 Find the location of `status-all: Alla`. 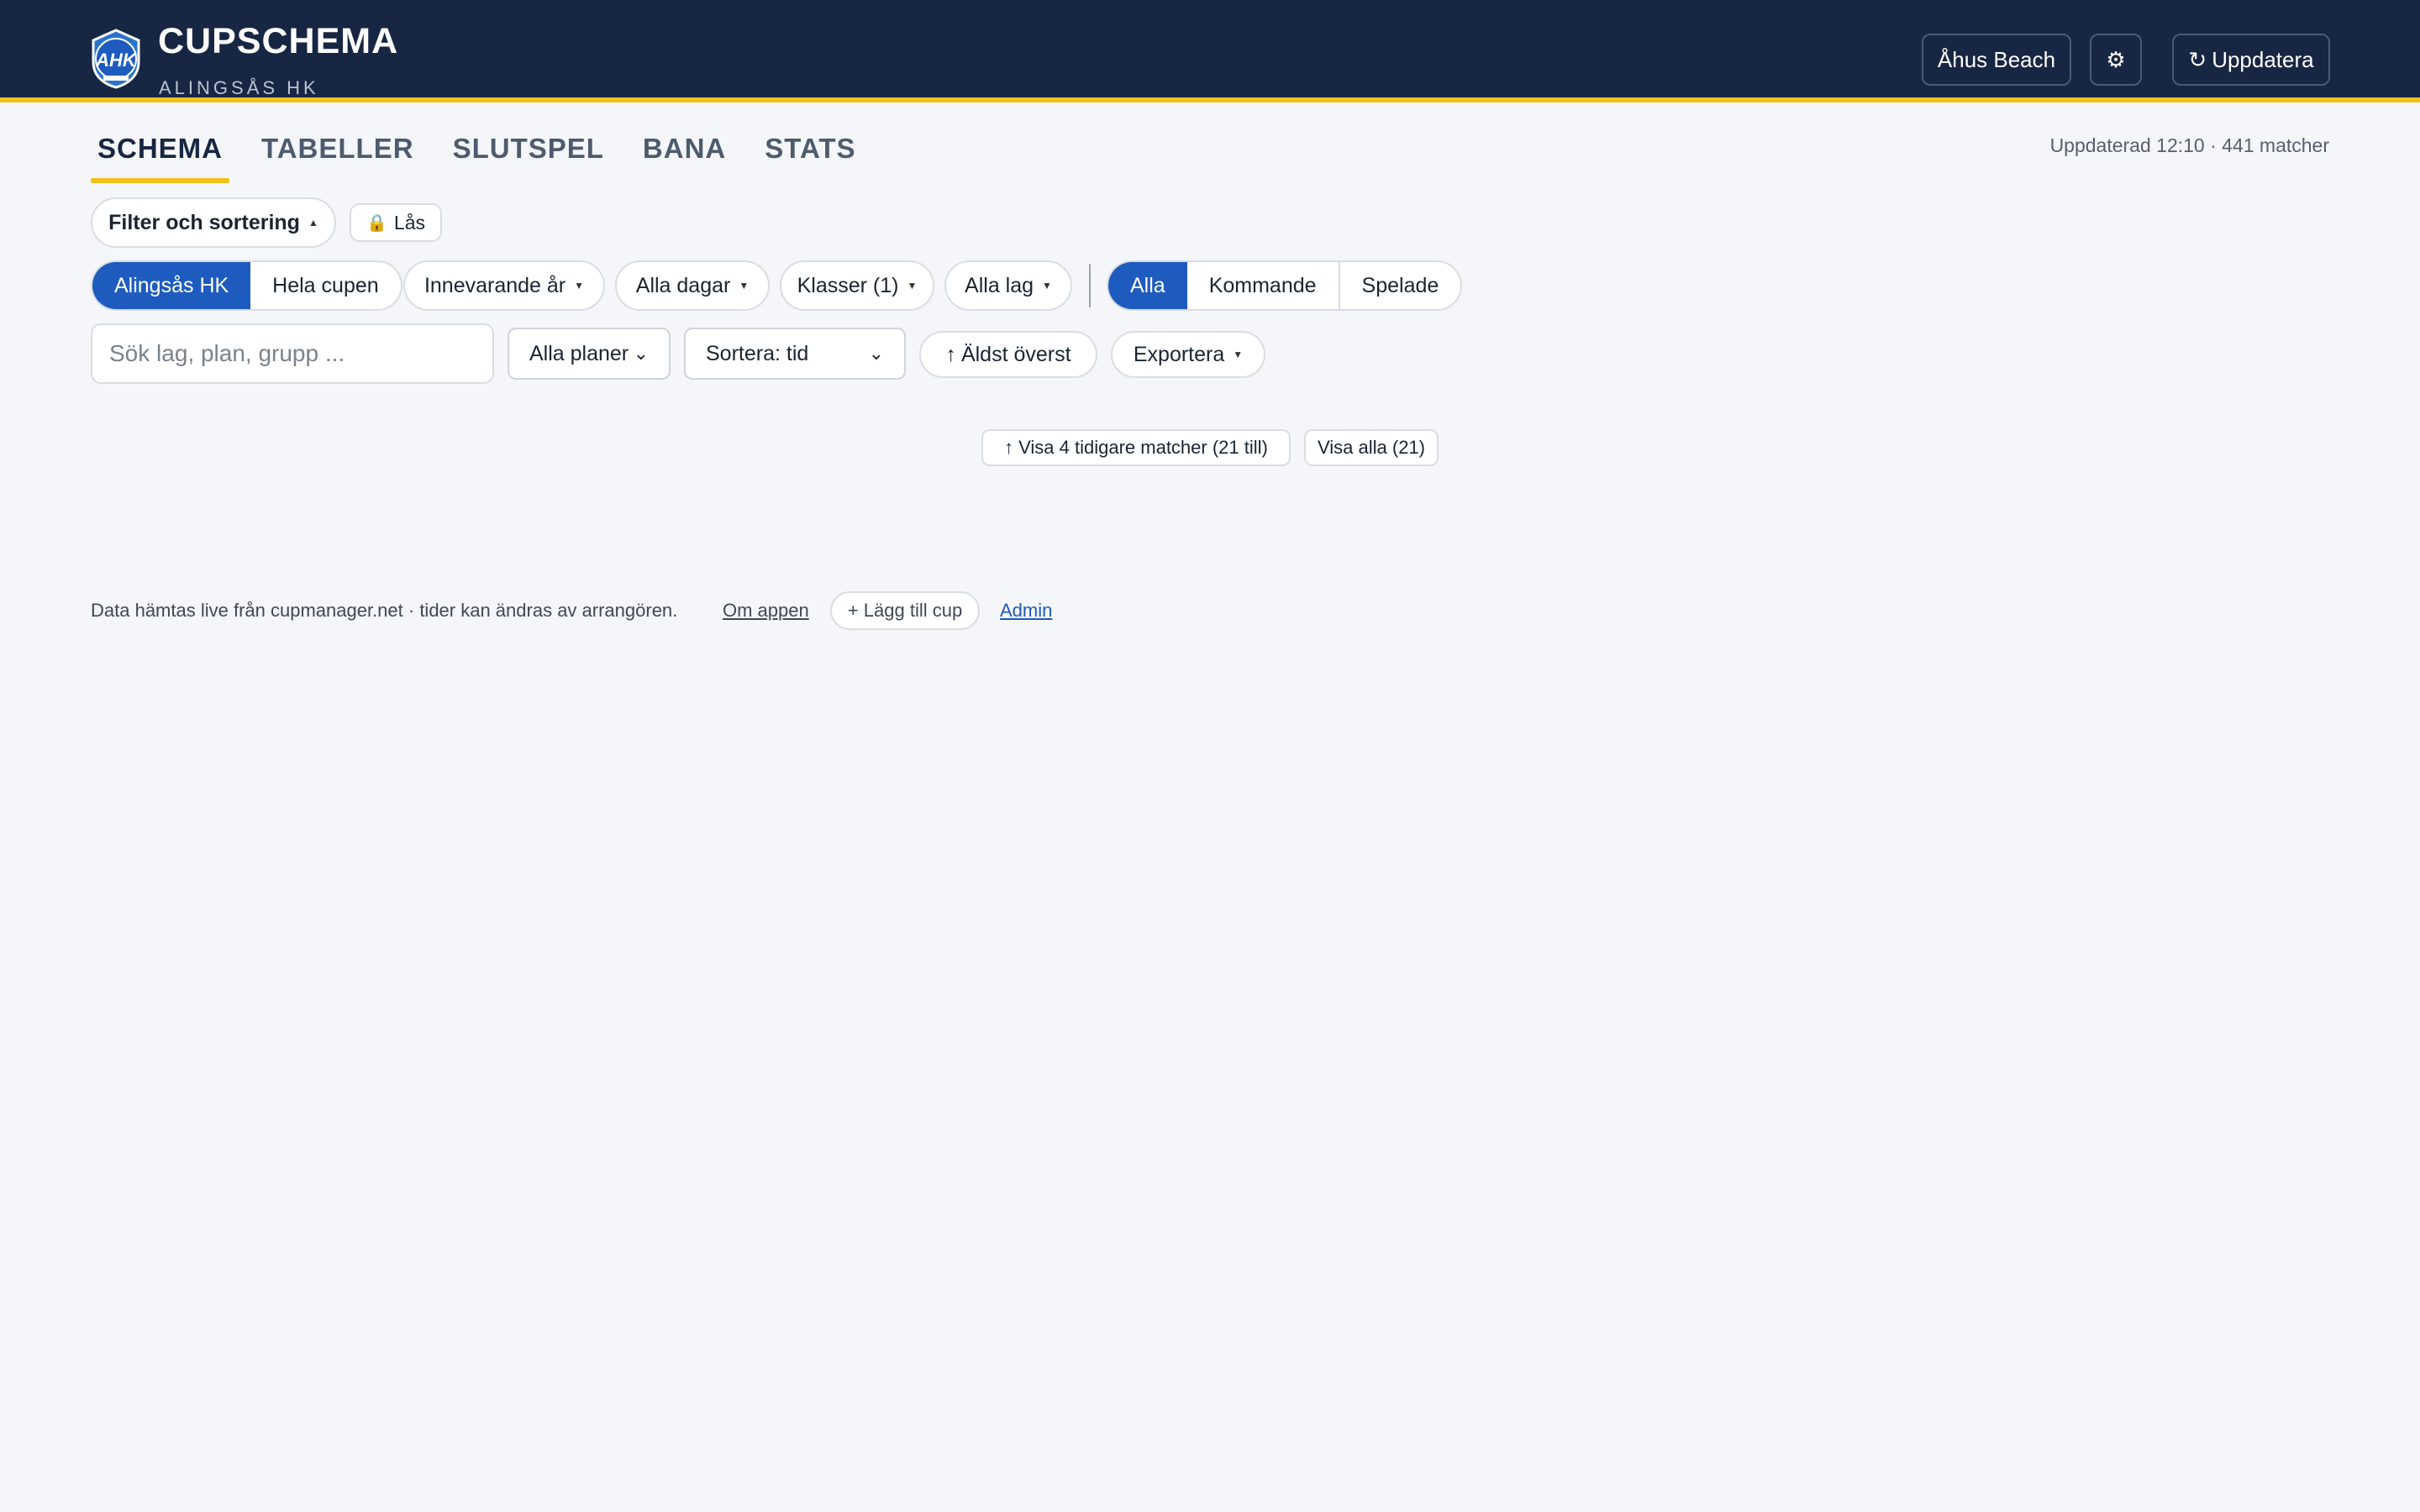

status-all: Alla is located at coordinates (1147, 285).